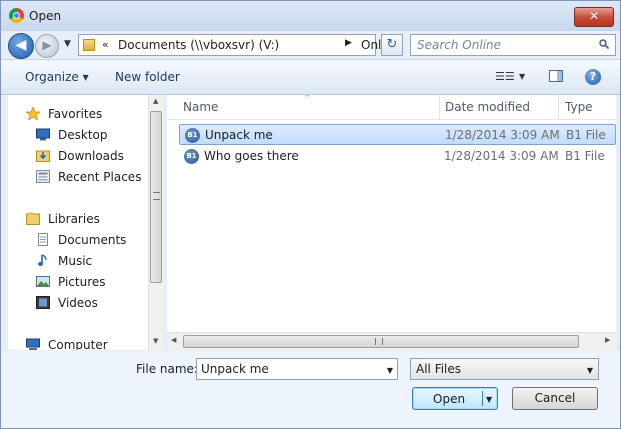 Image resolution: width=621 pixels, height=429 pixels. Describe the element at coordinates (155, 341) in the screenshot. I see `scroll-down-icon: ▼` at that location.